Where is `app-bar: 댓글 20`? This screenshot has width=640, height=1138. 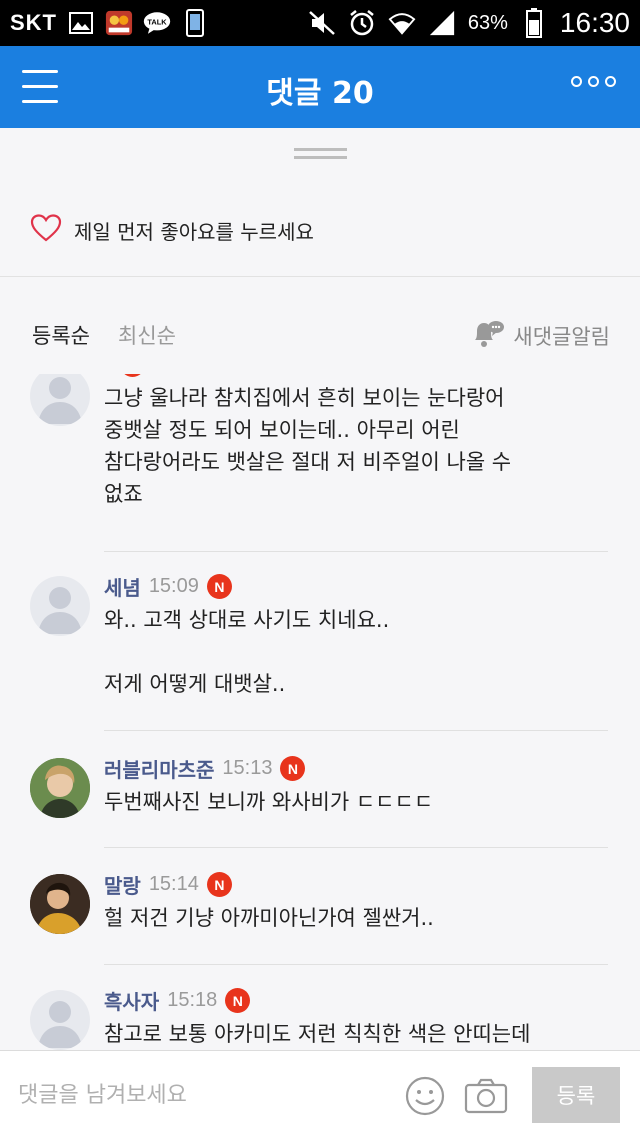 app-bar: 댓글 20 is located at coordinates (320, 87).